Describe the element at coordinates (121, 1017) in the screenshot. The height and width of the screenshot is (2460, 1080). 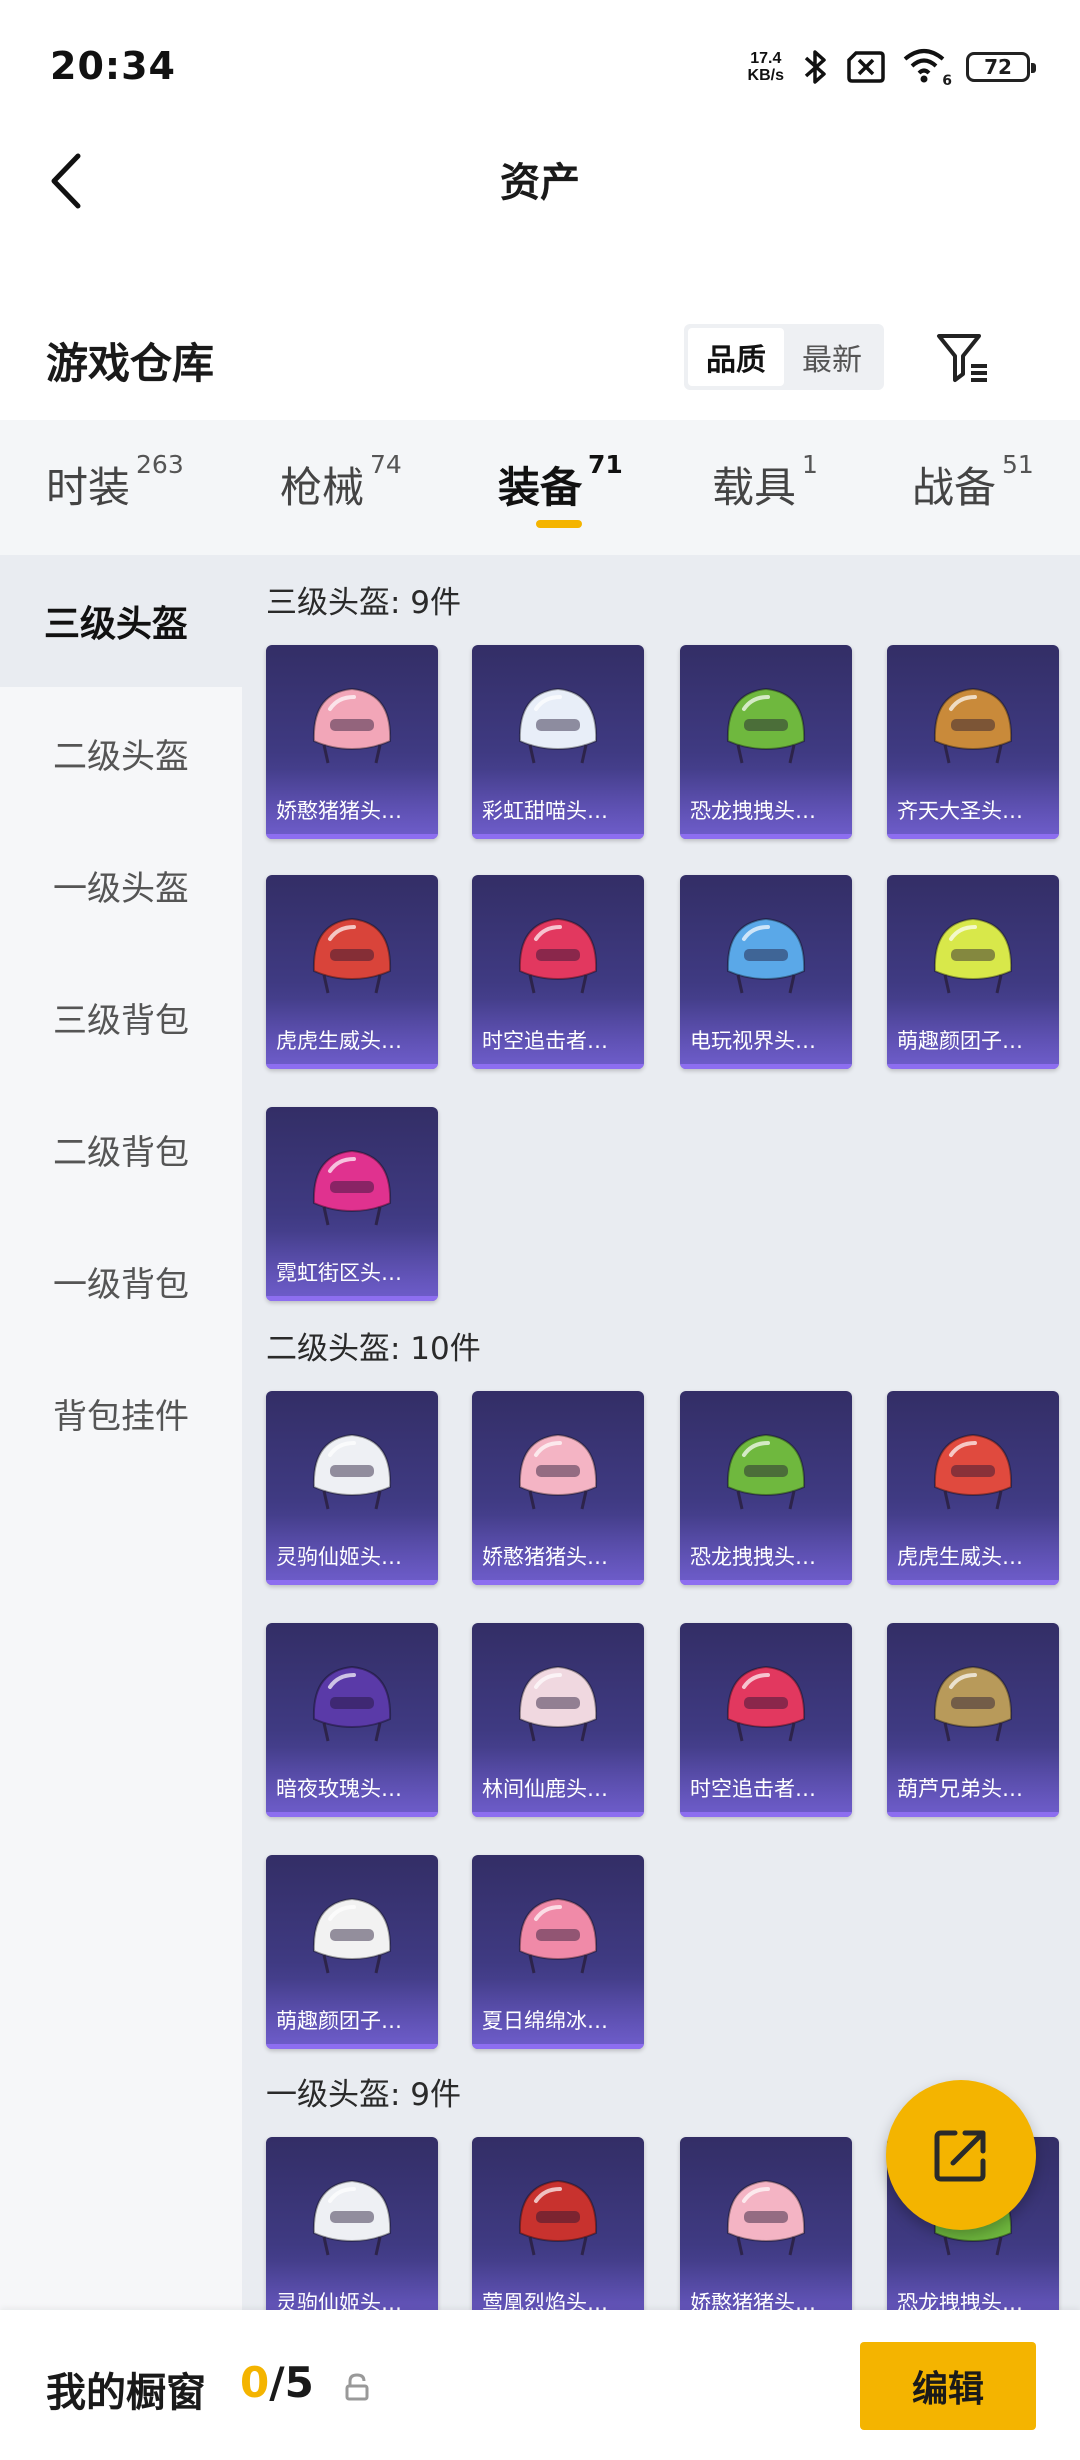
I see `sidebar-item-level3-backpack: 三级背包` at that location.